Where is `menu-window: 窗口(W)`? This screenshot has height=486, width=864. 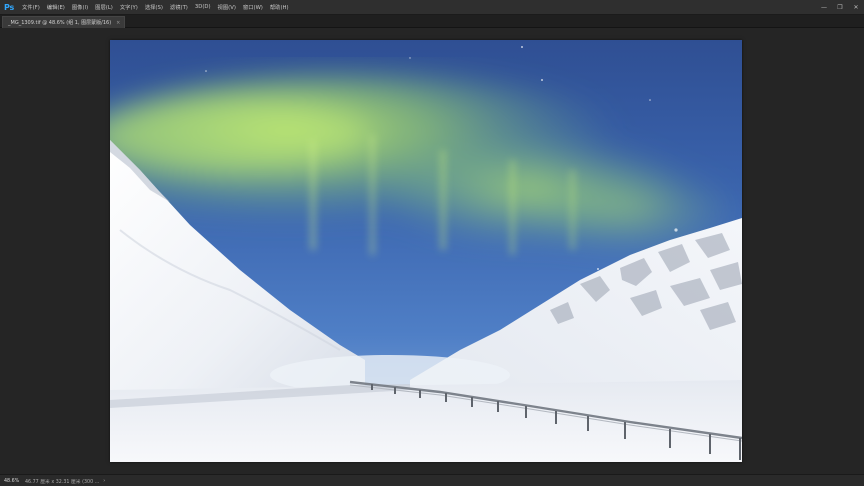
menu-window: 窗口(W) is located at coordinates (253, 7).